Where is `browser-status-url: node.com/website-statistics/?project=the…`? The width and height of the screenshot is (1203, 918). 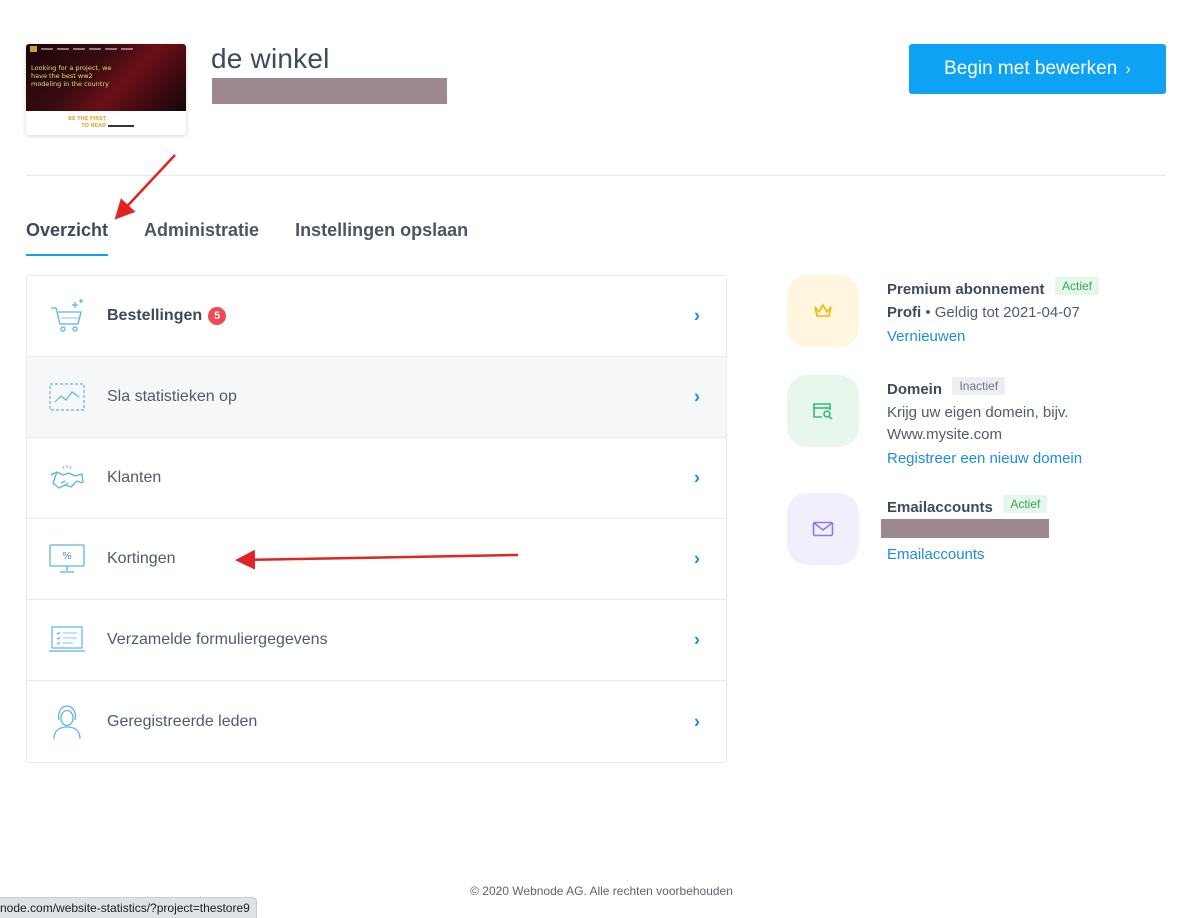 browser-status-url: node.com/website-statistics/?project=the… is located at coordinates (128, 907).